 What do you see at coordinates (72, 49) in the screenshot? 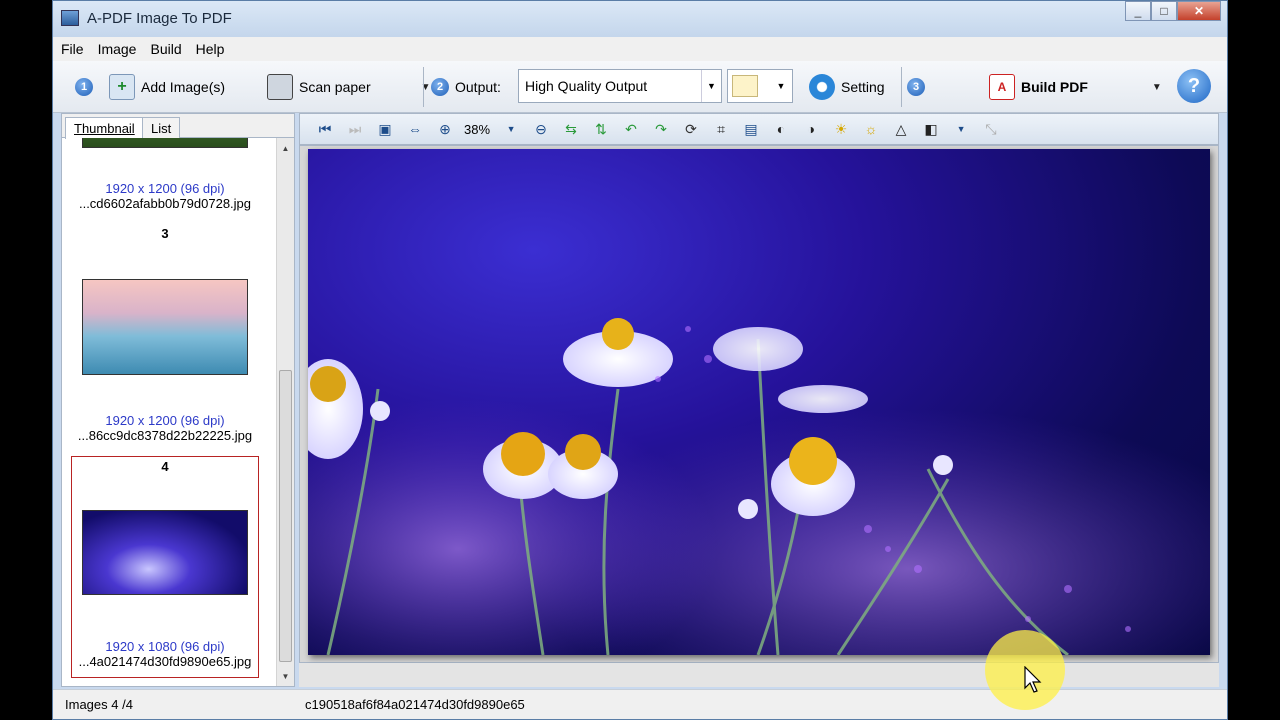
I see `menu-file: File` at bounding box center [72, 49].